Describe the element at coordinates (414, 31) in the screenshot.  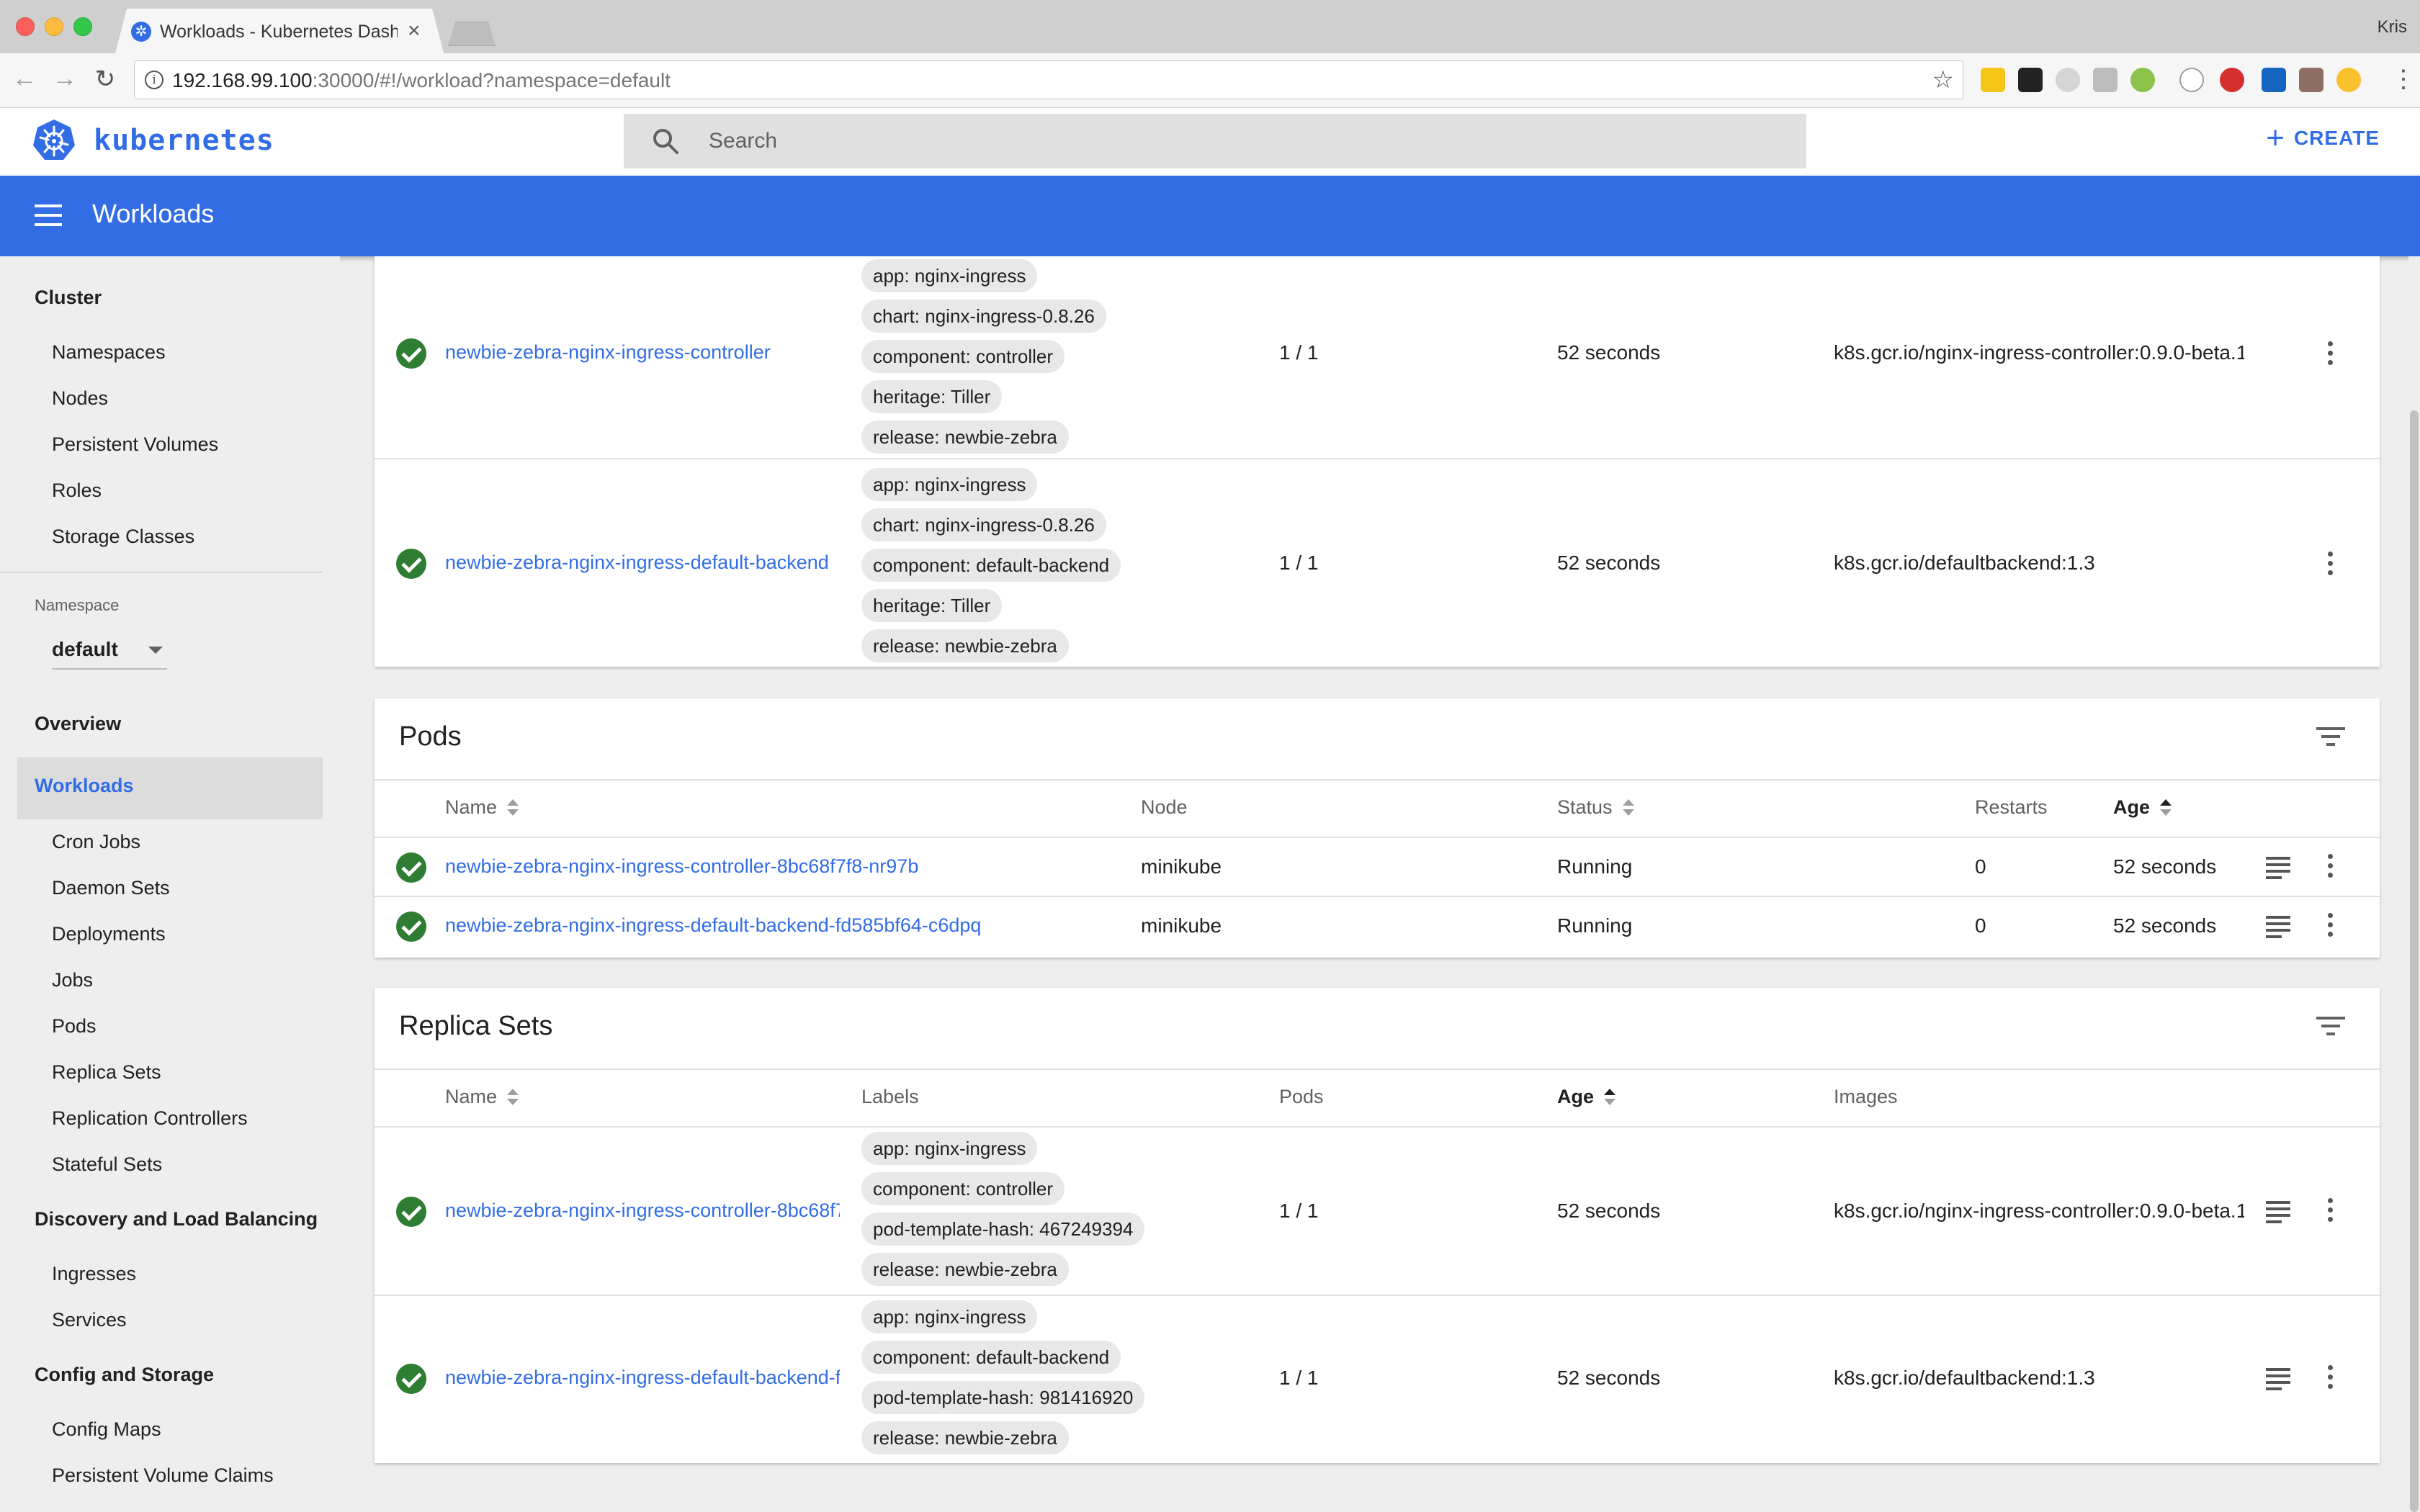
I see `tab-close-icon: ×` at that location.